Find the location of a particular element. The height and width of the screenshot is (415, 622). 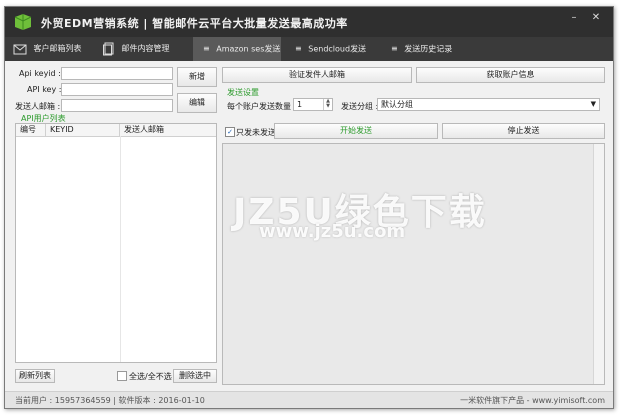

send-group-label: 发送分组 : is located at coordinates (360, 106).